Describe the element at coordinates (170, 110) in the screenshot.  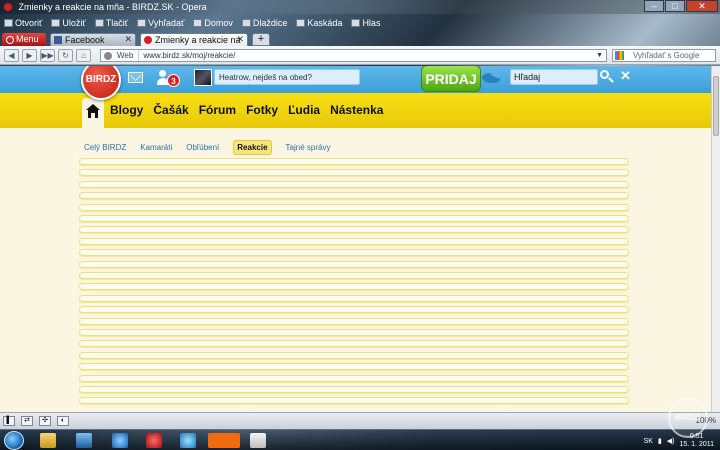
I see `nav-casak: Čašák` at that location.